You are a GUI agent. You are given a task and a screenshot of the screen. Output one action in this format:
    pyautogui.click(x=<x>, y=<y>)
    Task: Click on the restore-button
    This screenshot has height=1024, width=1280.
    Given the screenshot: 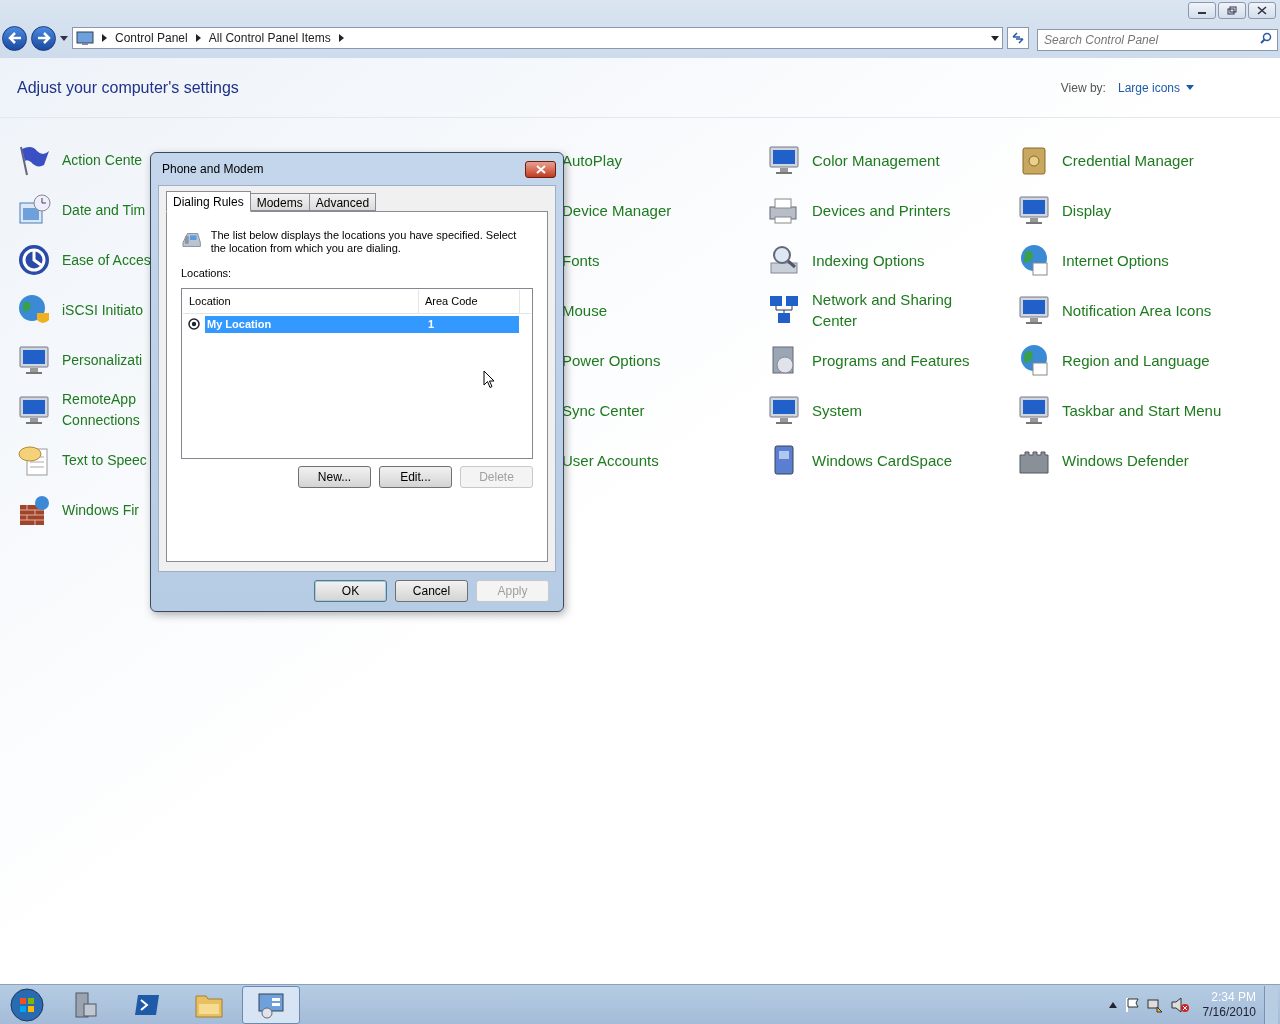 What is the action you would take?
    pyautogui.click(x=1232, y=10)
    